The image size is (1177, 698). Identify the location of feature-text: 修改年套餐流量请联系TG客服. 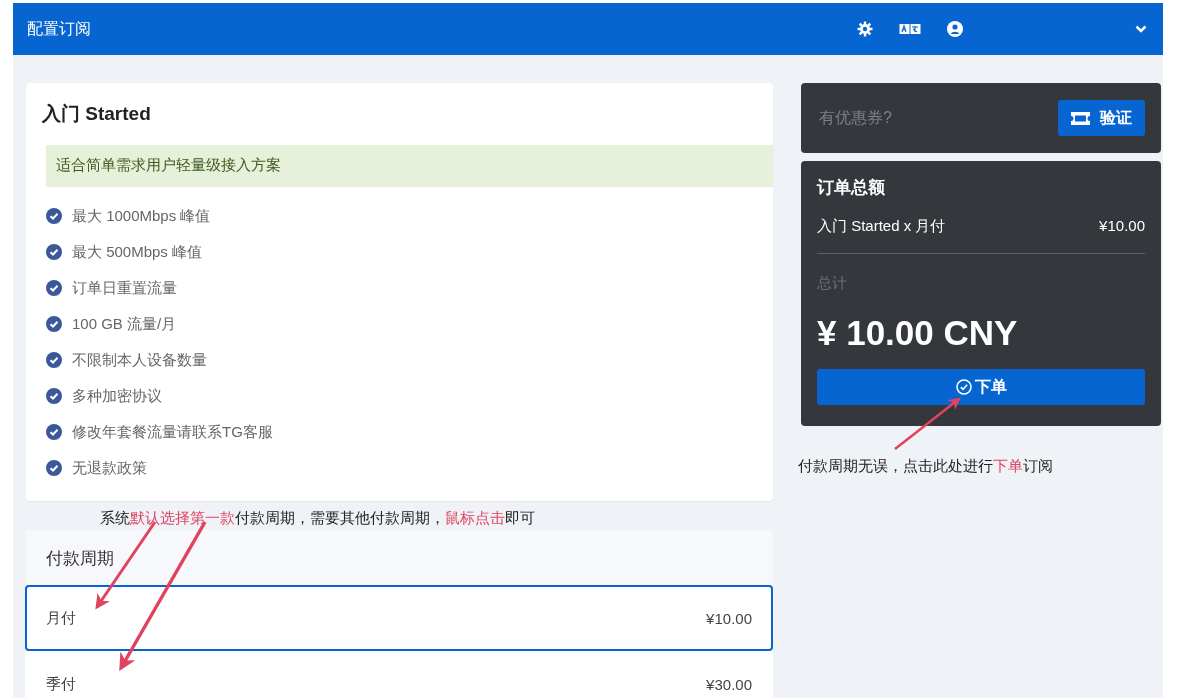
(172, 432).